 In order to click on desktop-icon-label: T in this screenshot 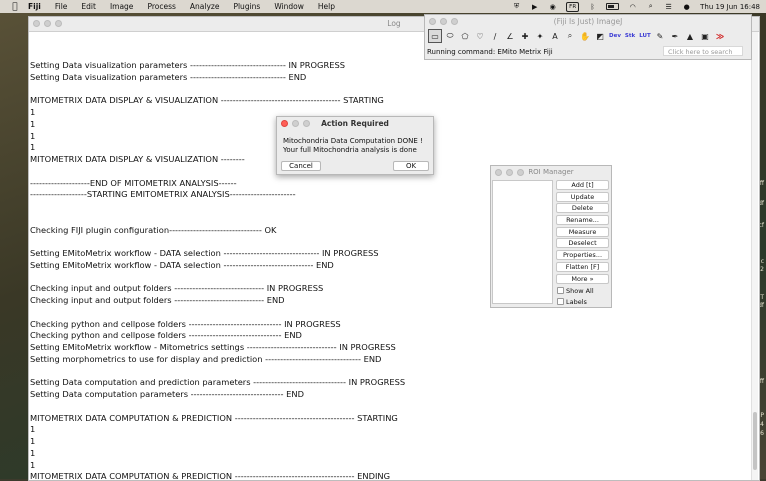, I will do `click(762, 297)`.